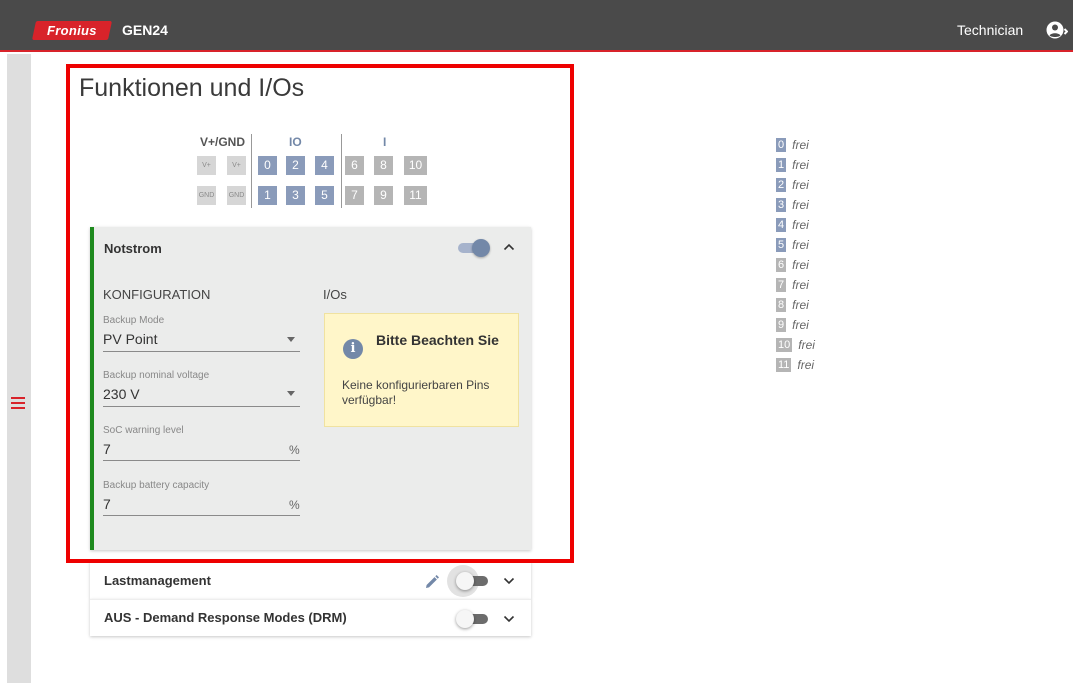 The image size is (1073, 683). Describe the element at coordinates (225, 617) in the screenshot. I see `drm-title: AUS - Demand Response Modes (DRM)` at that location.